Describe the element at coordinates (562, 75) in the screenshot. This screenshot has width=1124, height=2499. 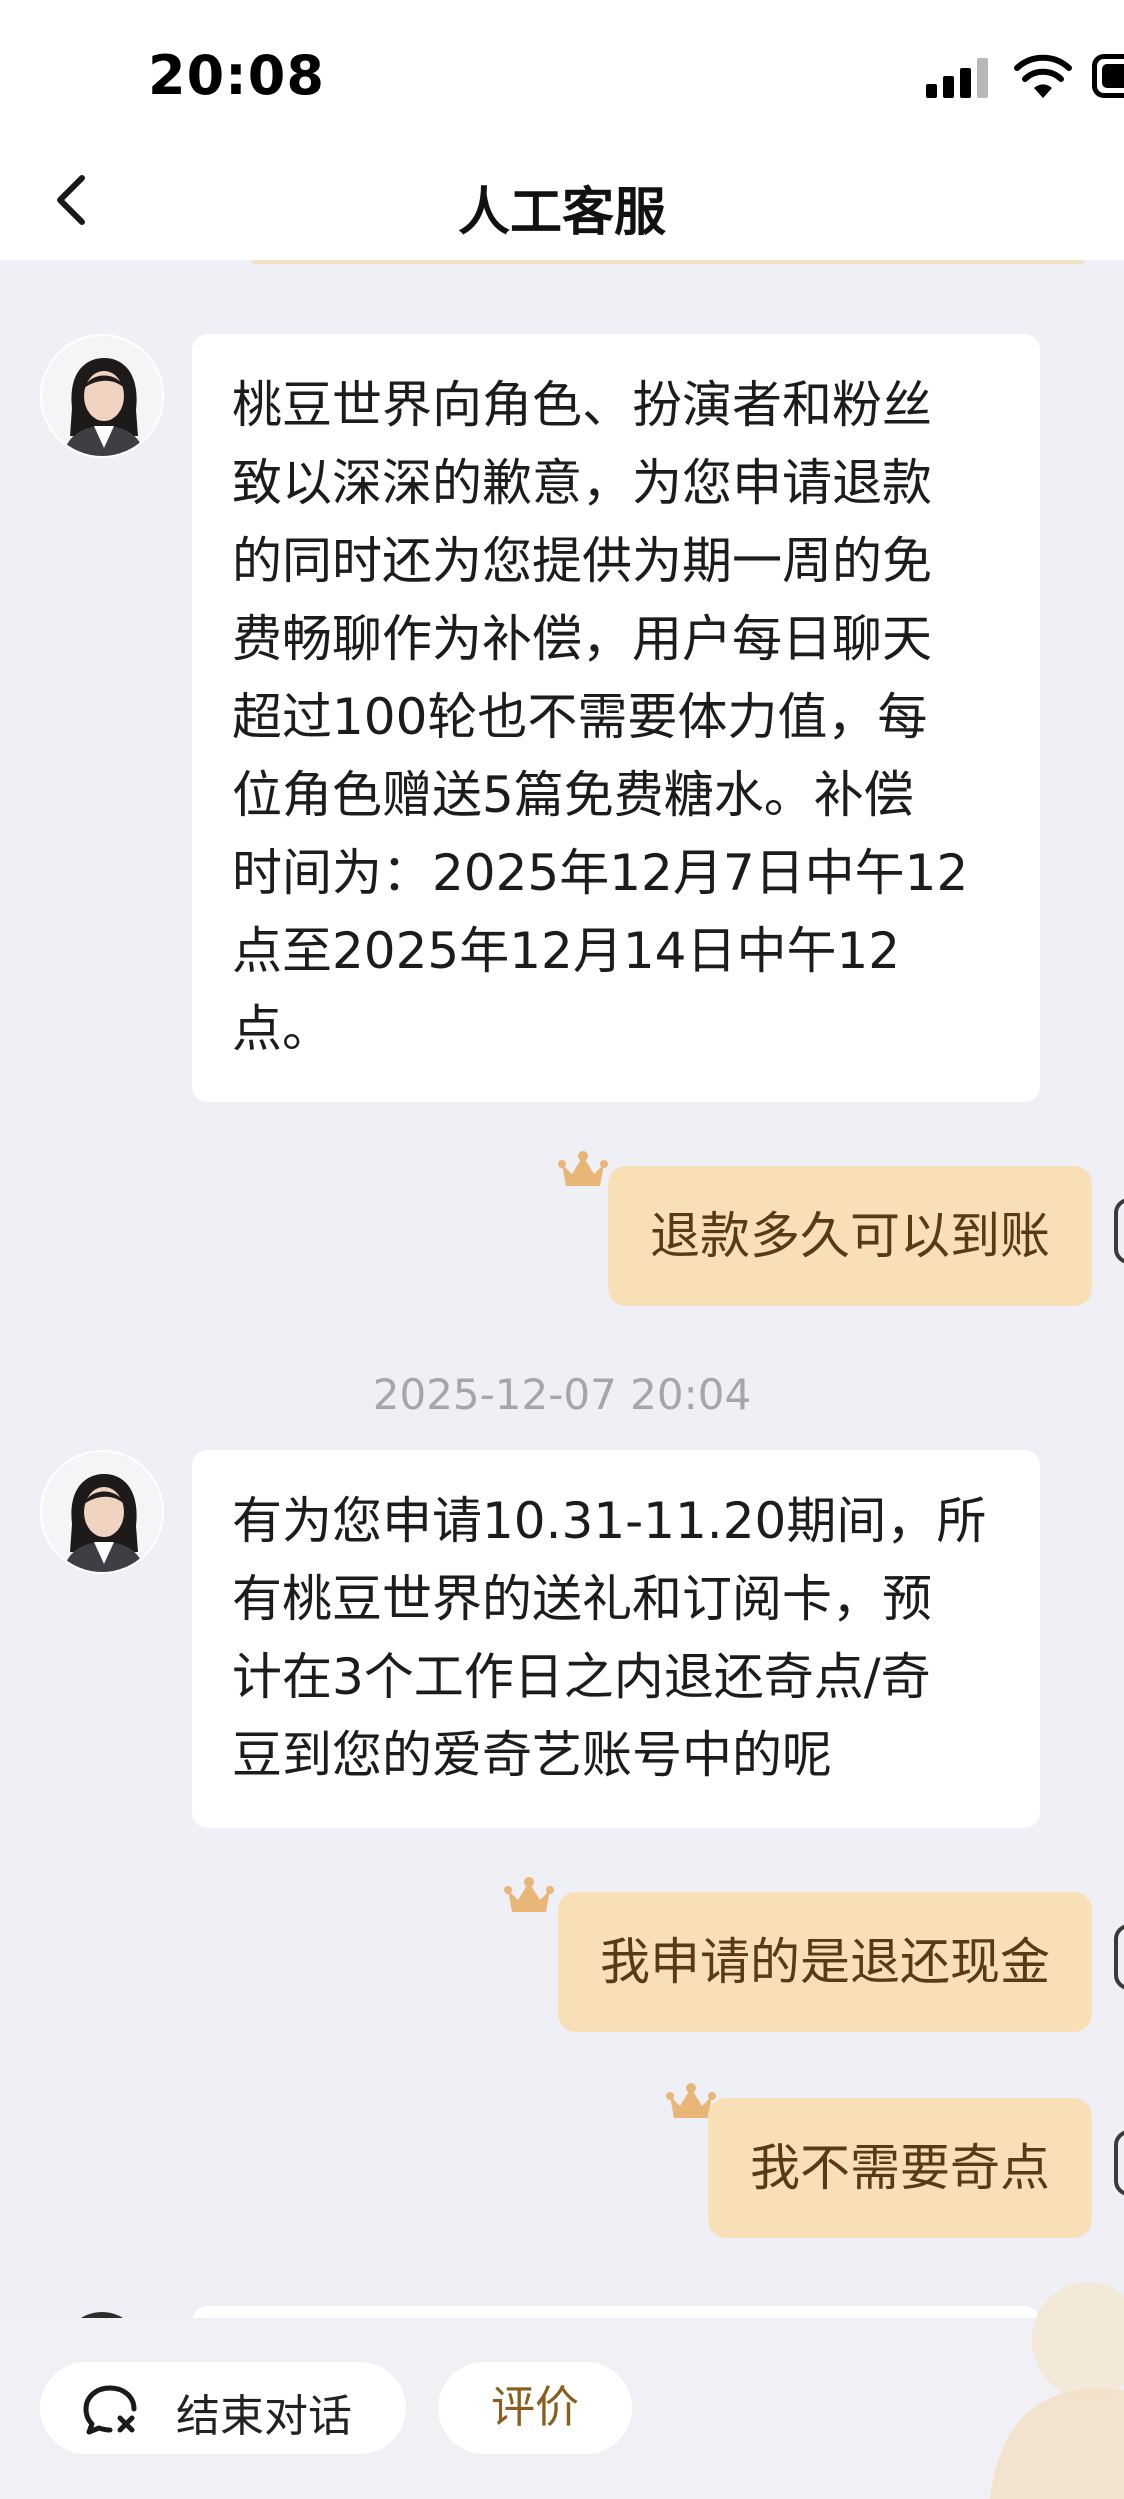
I see `status-bar: 20:08` at that location.